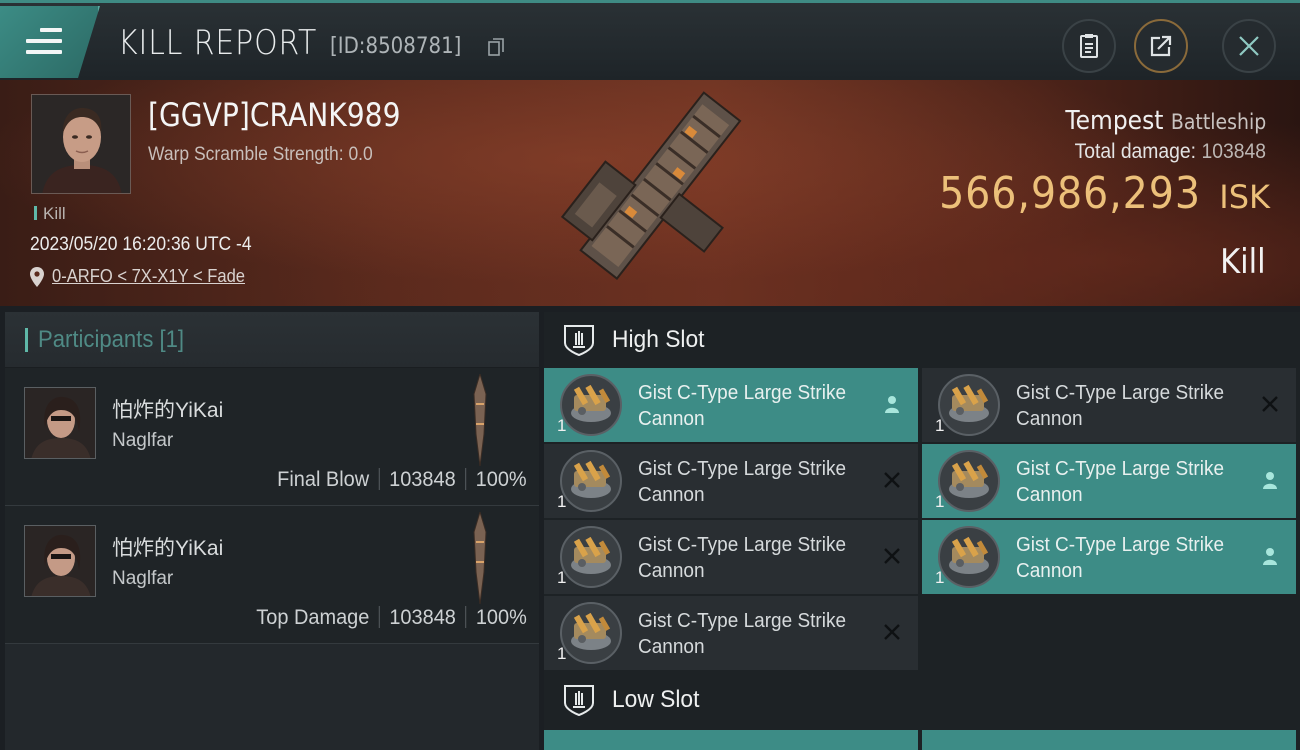  I want to click on isk-value: 566,986,293, so click(1070, 193).